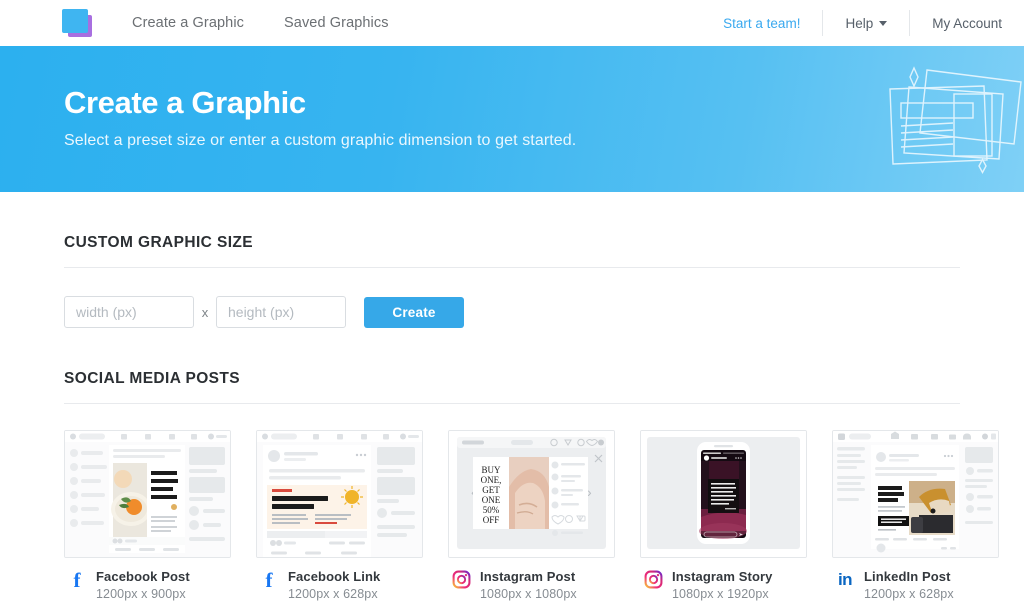 The width and height of the screenshot is (1024, 601). Describe the element at coordinates (143, 576) in the screenshot. I see `card-title: Facebook Post` at that location.